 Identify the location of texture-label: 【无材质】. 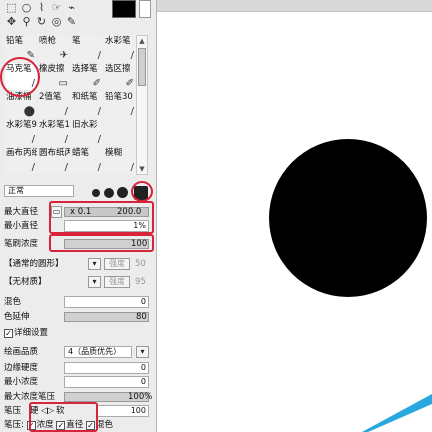
(25, 282).